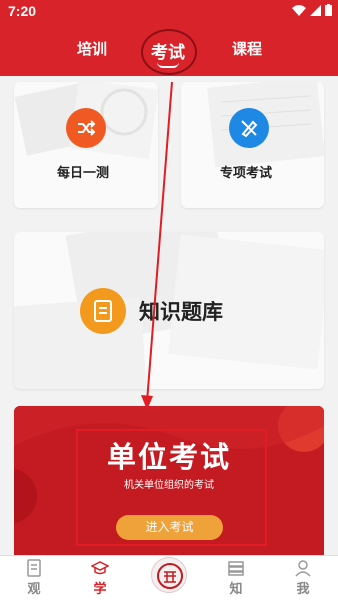 The image size is (338, 600). What do you see at coordinates (299, 10) in the screenshot?
I see `wifi-icon` at bounding box center [299, 10].